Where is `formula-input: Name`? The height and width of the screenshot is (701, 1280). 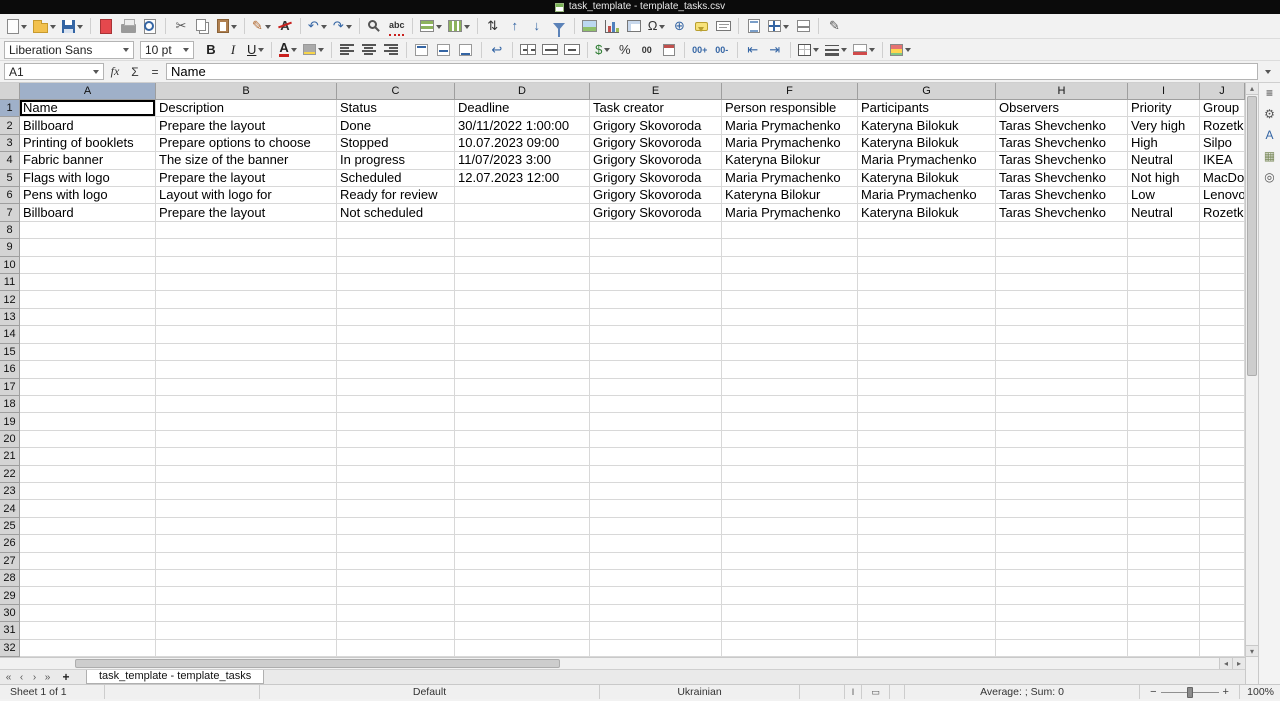 formula-input: Name is located at coordinates (712, 71).